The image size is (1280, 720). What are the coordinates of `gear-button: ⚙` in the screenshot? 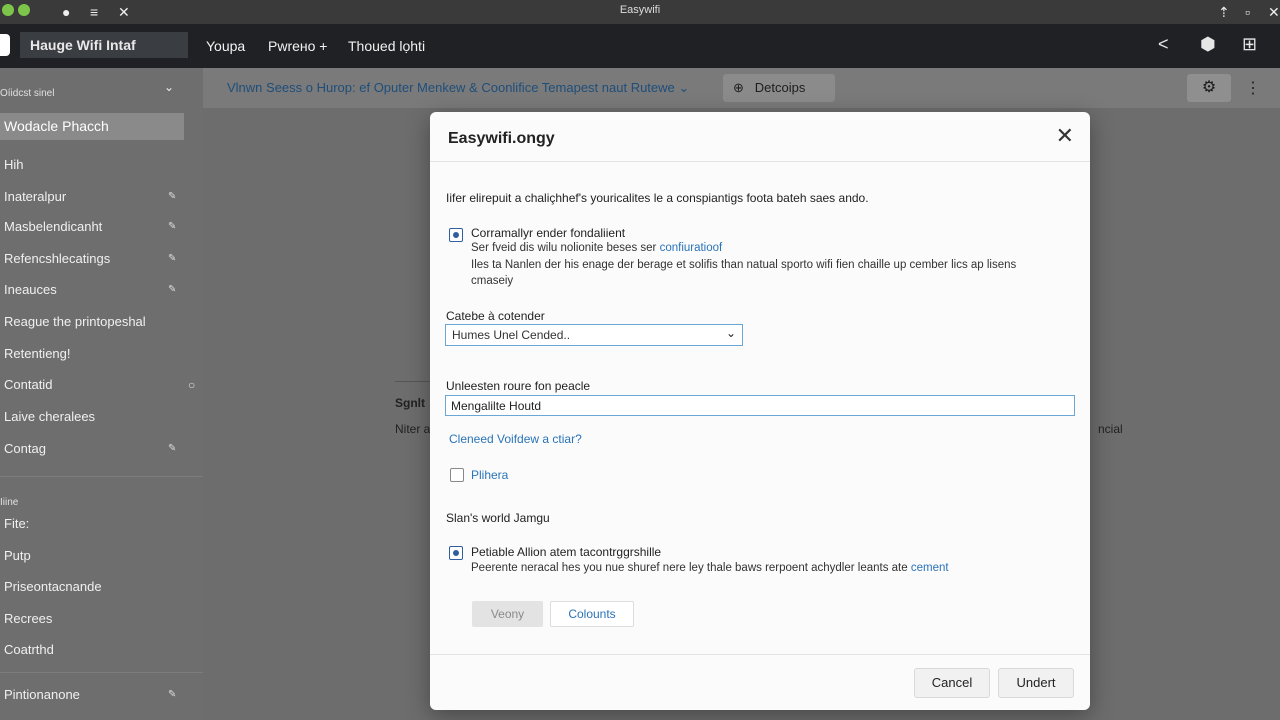 It's located at (1209, 88).